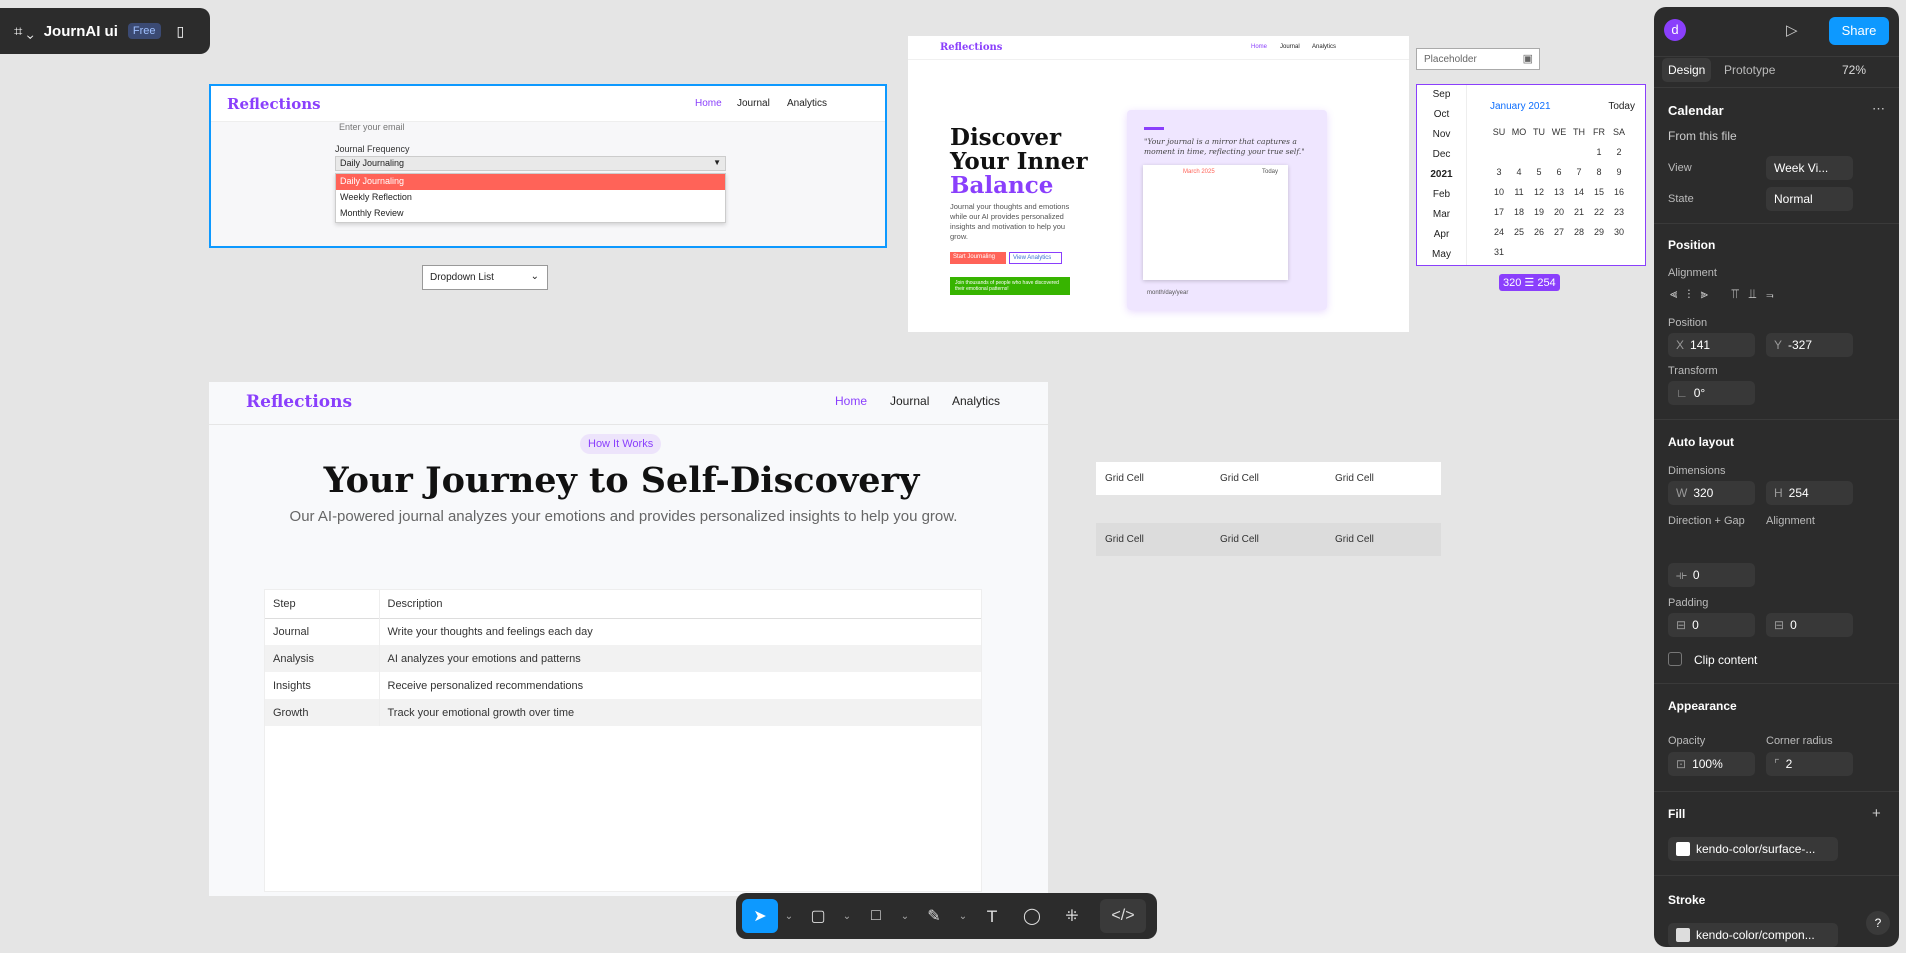  What do you see at coordinates (621, 444) in the screenshot?
I see `section-pill: How It Works` at bounding box center [621, 444].